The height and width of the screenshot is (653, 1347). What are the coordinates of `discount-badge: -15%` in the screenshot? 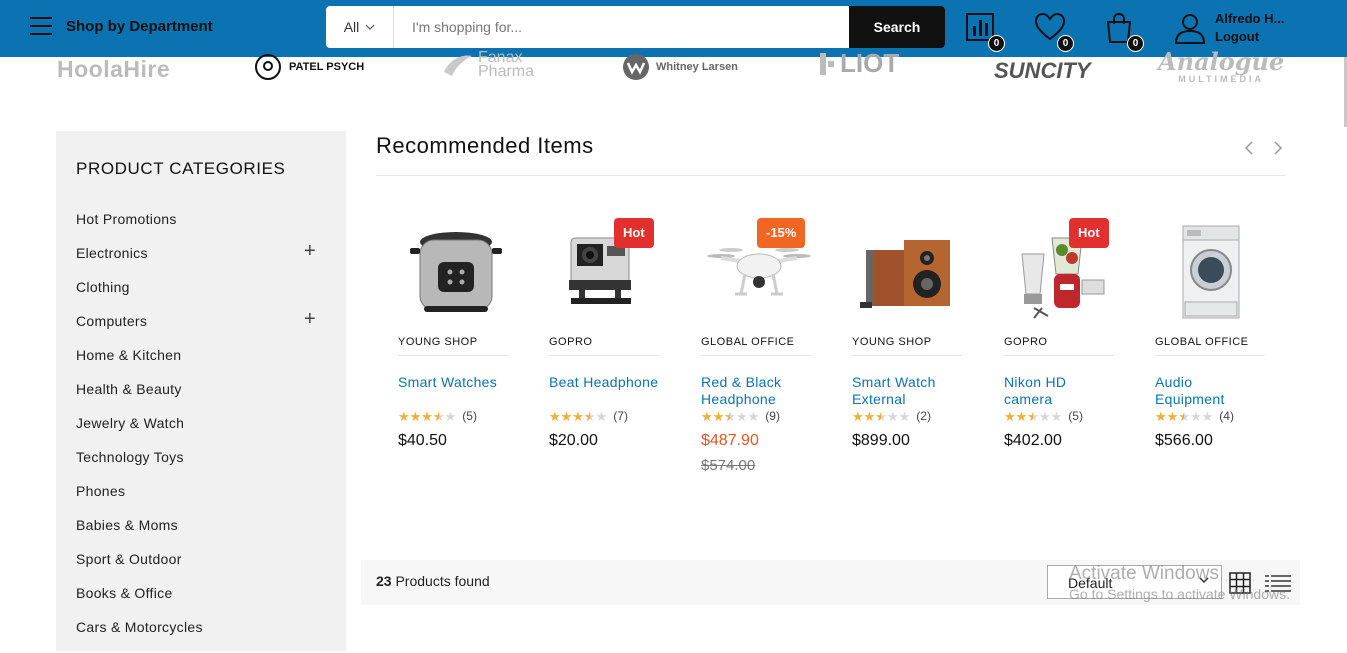 It's located at (781, 233).